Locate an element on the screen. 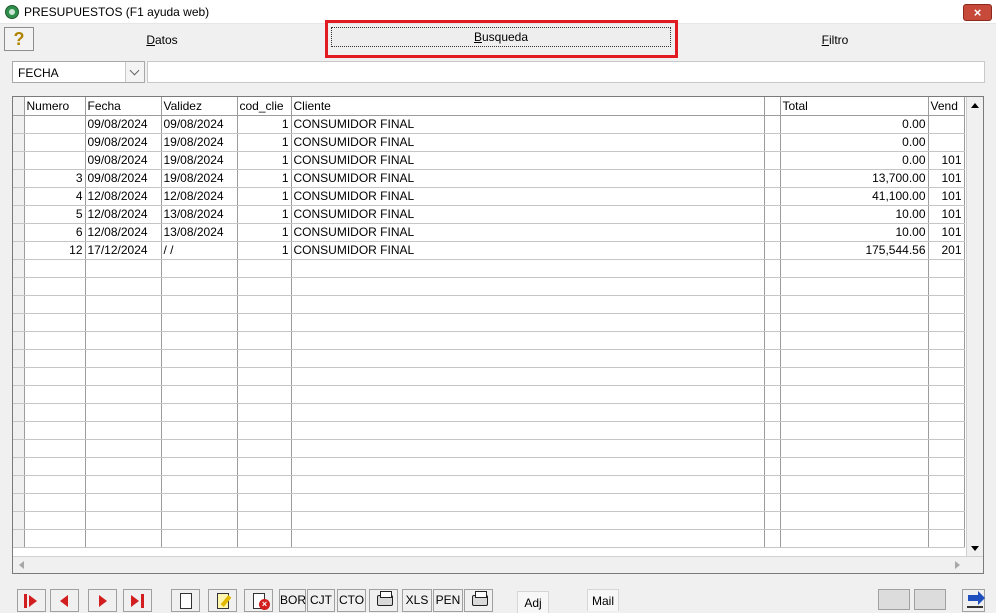 The height and width of the screenshot is (613, 996). cell-numero: 5 is located at coordinates (55, 214).